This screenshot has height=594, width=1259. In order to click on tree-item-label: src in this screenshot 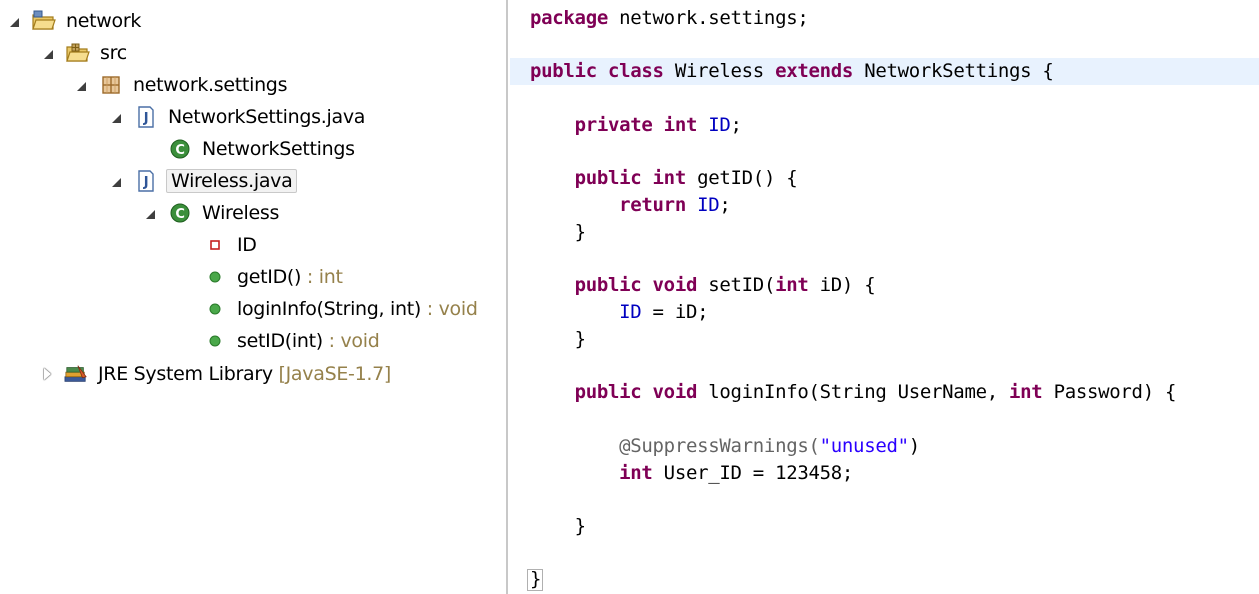, I will do `click(113, 53)`.